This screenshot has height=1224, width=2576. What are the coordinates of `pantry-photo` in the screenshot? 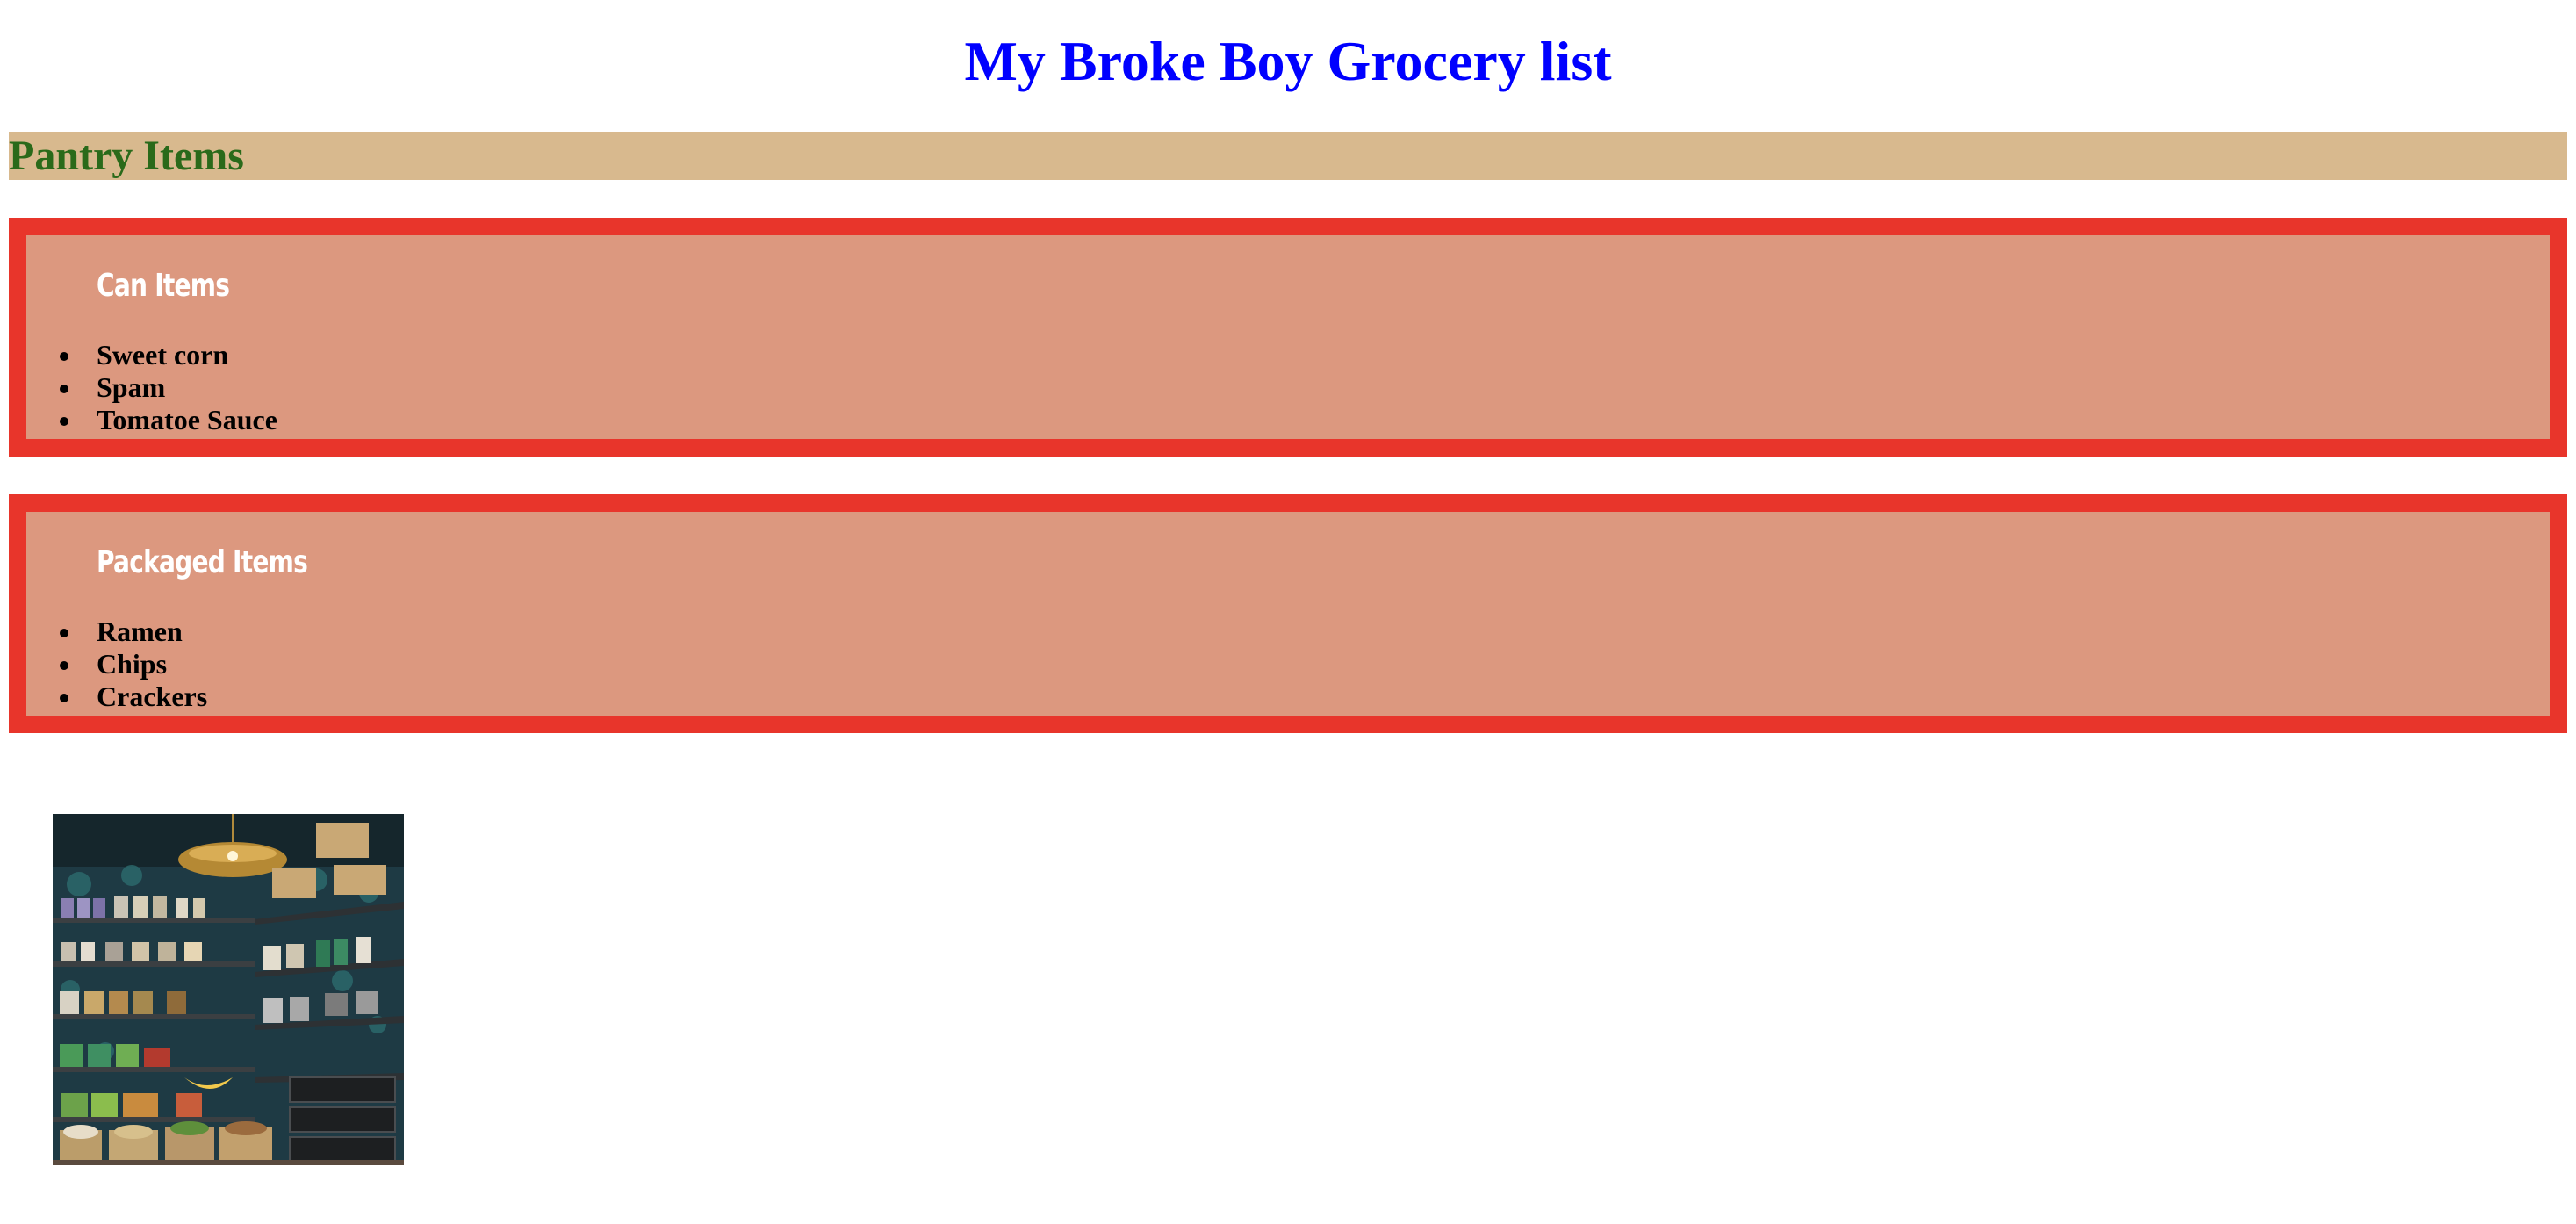 It's located at (228, 989).